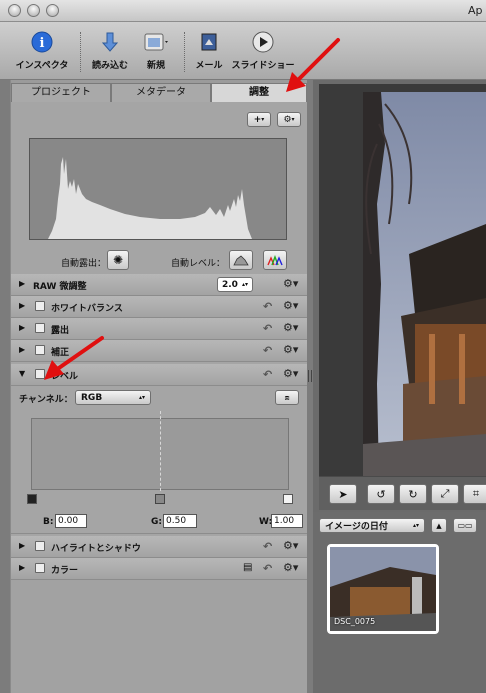  Describe the element at coordinates (313, 65) in the screenshot. I see `annotation-arrow-tab` at that location.